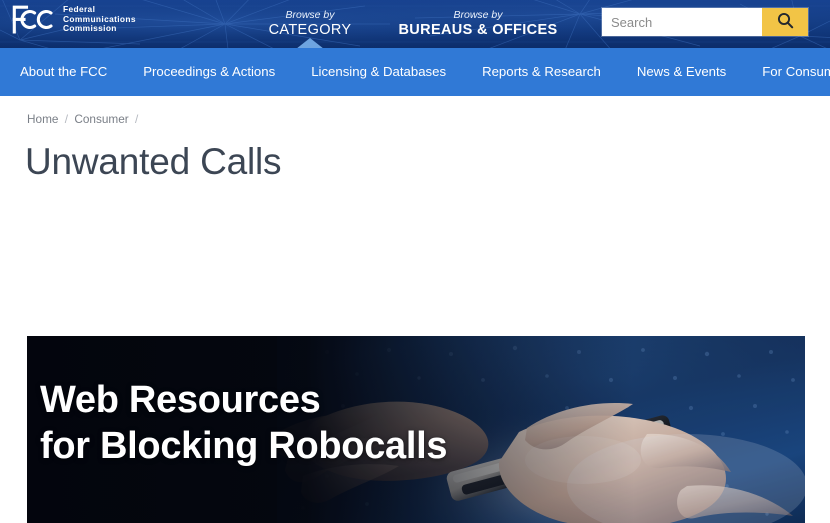  I want to click on search-form, so click(705, 22).